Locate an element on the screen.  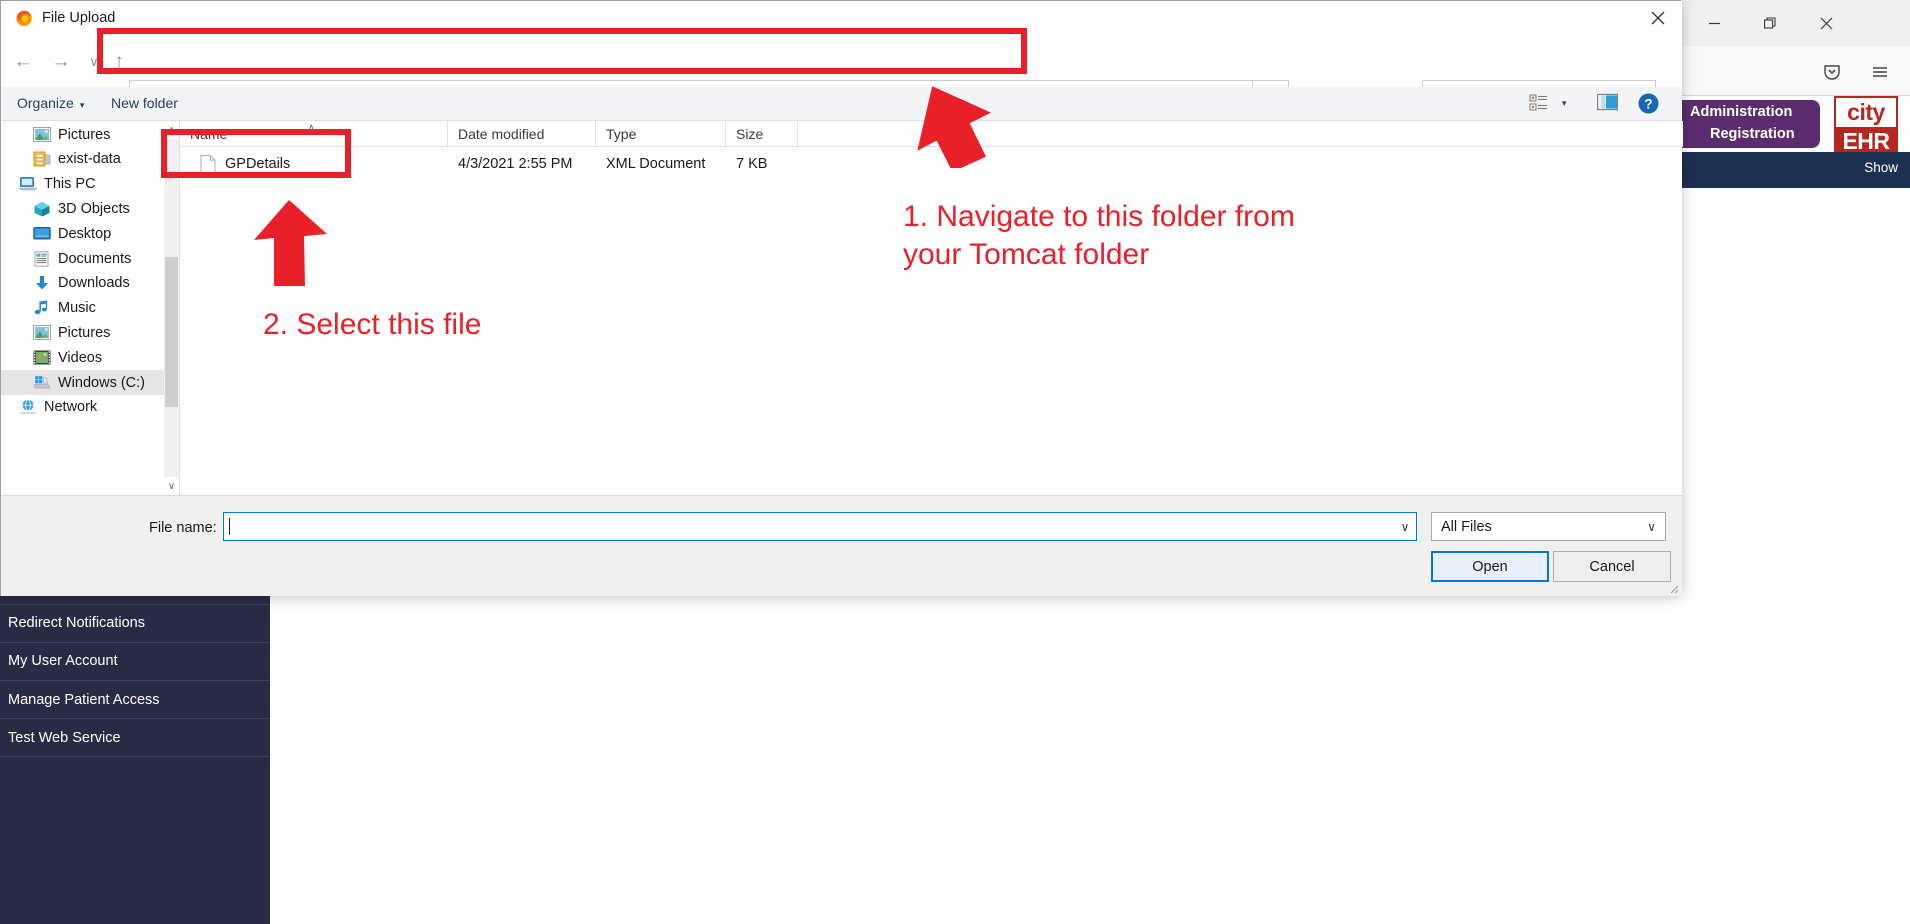
chevron-down-icon: ▾ is located at coordinates (82, 105).